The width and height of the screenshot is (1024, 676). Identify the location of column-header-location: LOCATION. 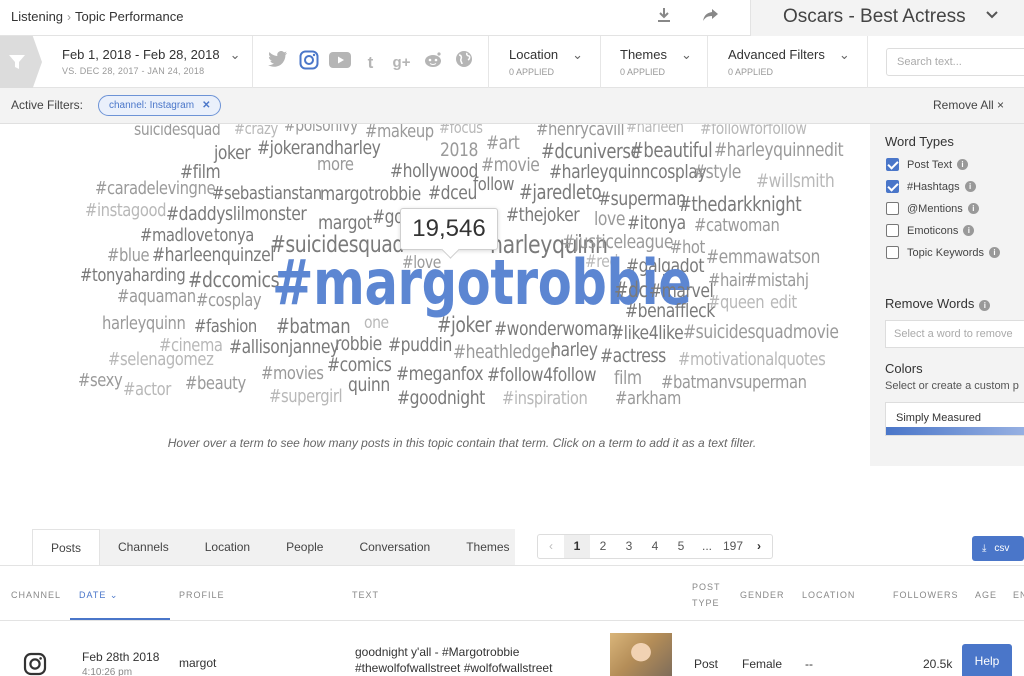
(828, 595).